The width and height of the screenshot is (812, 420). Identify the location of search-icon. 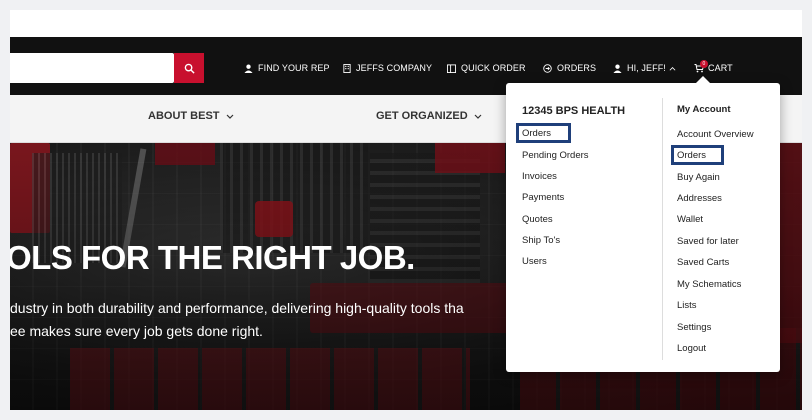
(189, 68).